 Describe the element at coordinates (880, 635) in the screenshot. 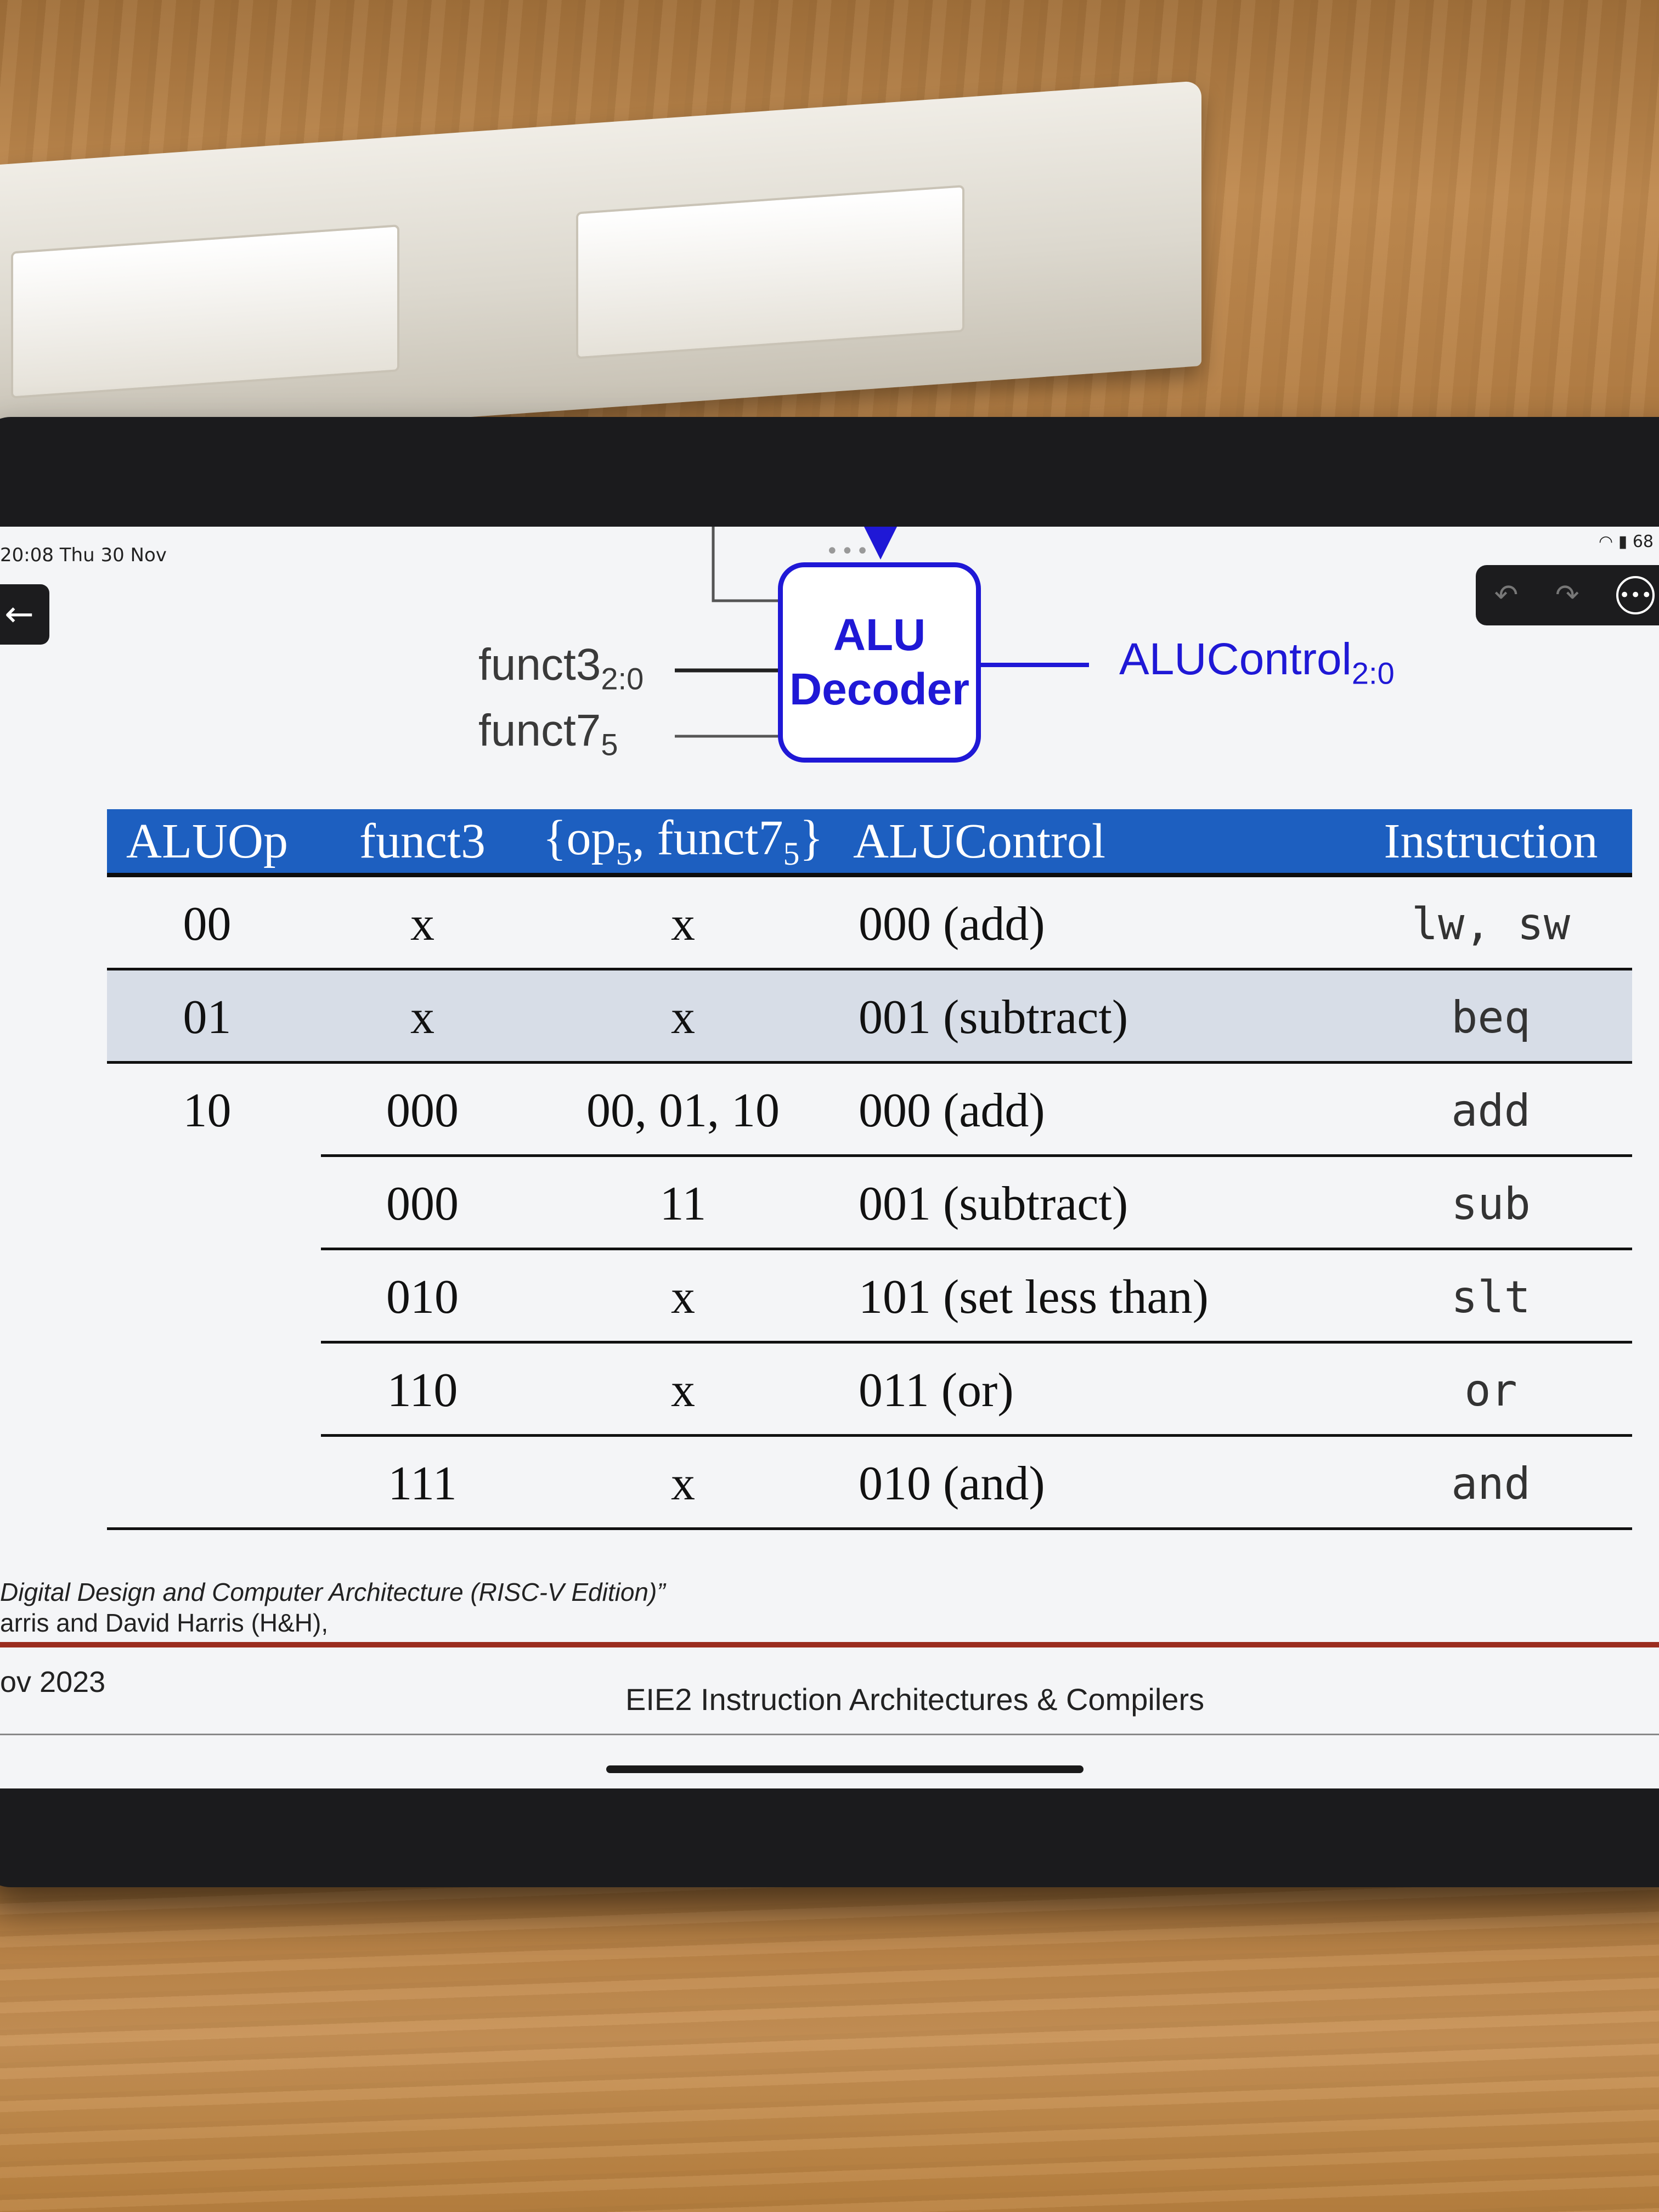

I see `alu-decoder-line1: ALU` at that location.